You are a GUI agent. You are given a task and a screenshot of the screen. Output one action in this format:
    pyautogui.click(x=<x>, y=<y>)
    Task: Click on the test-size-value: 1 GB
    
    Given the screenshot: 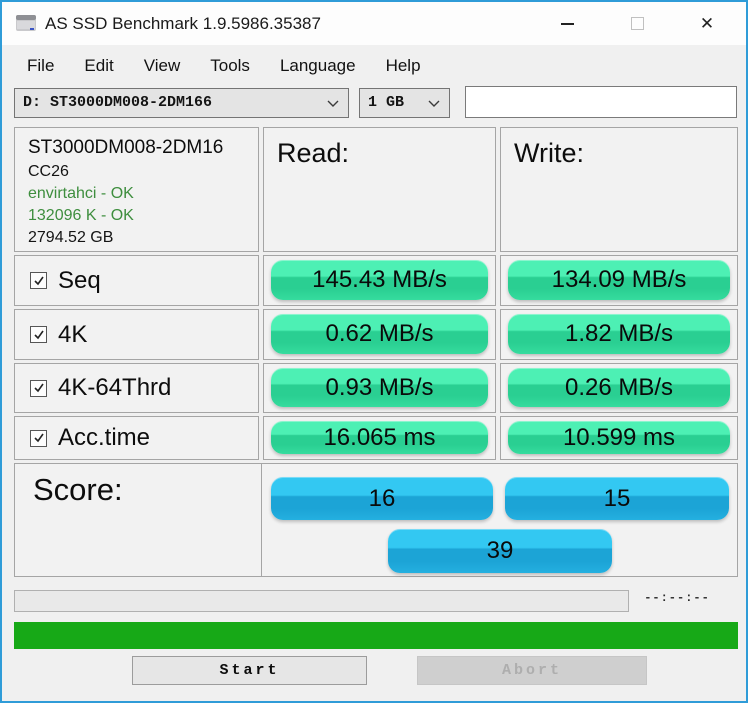 What is the action you would take?
    pyautogui.click(x=386, y=102)
    